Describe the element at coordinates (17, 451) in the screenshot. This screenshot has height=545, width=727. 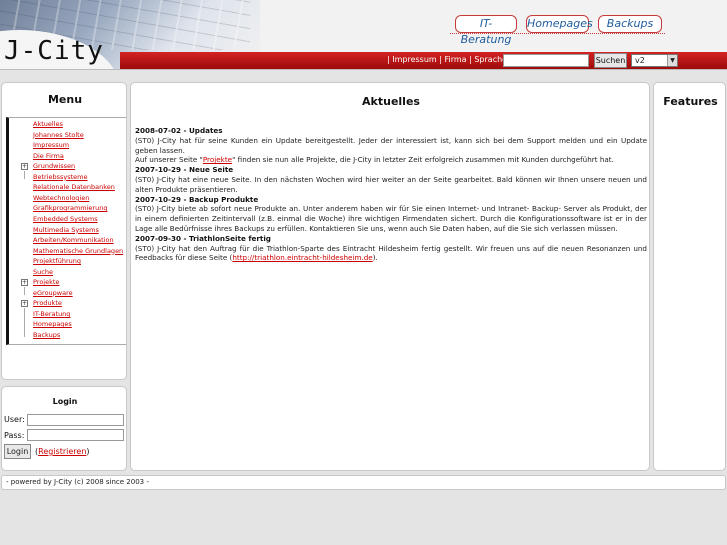
I see `login-button: Login` at that location.